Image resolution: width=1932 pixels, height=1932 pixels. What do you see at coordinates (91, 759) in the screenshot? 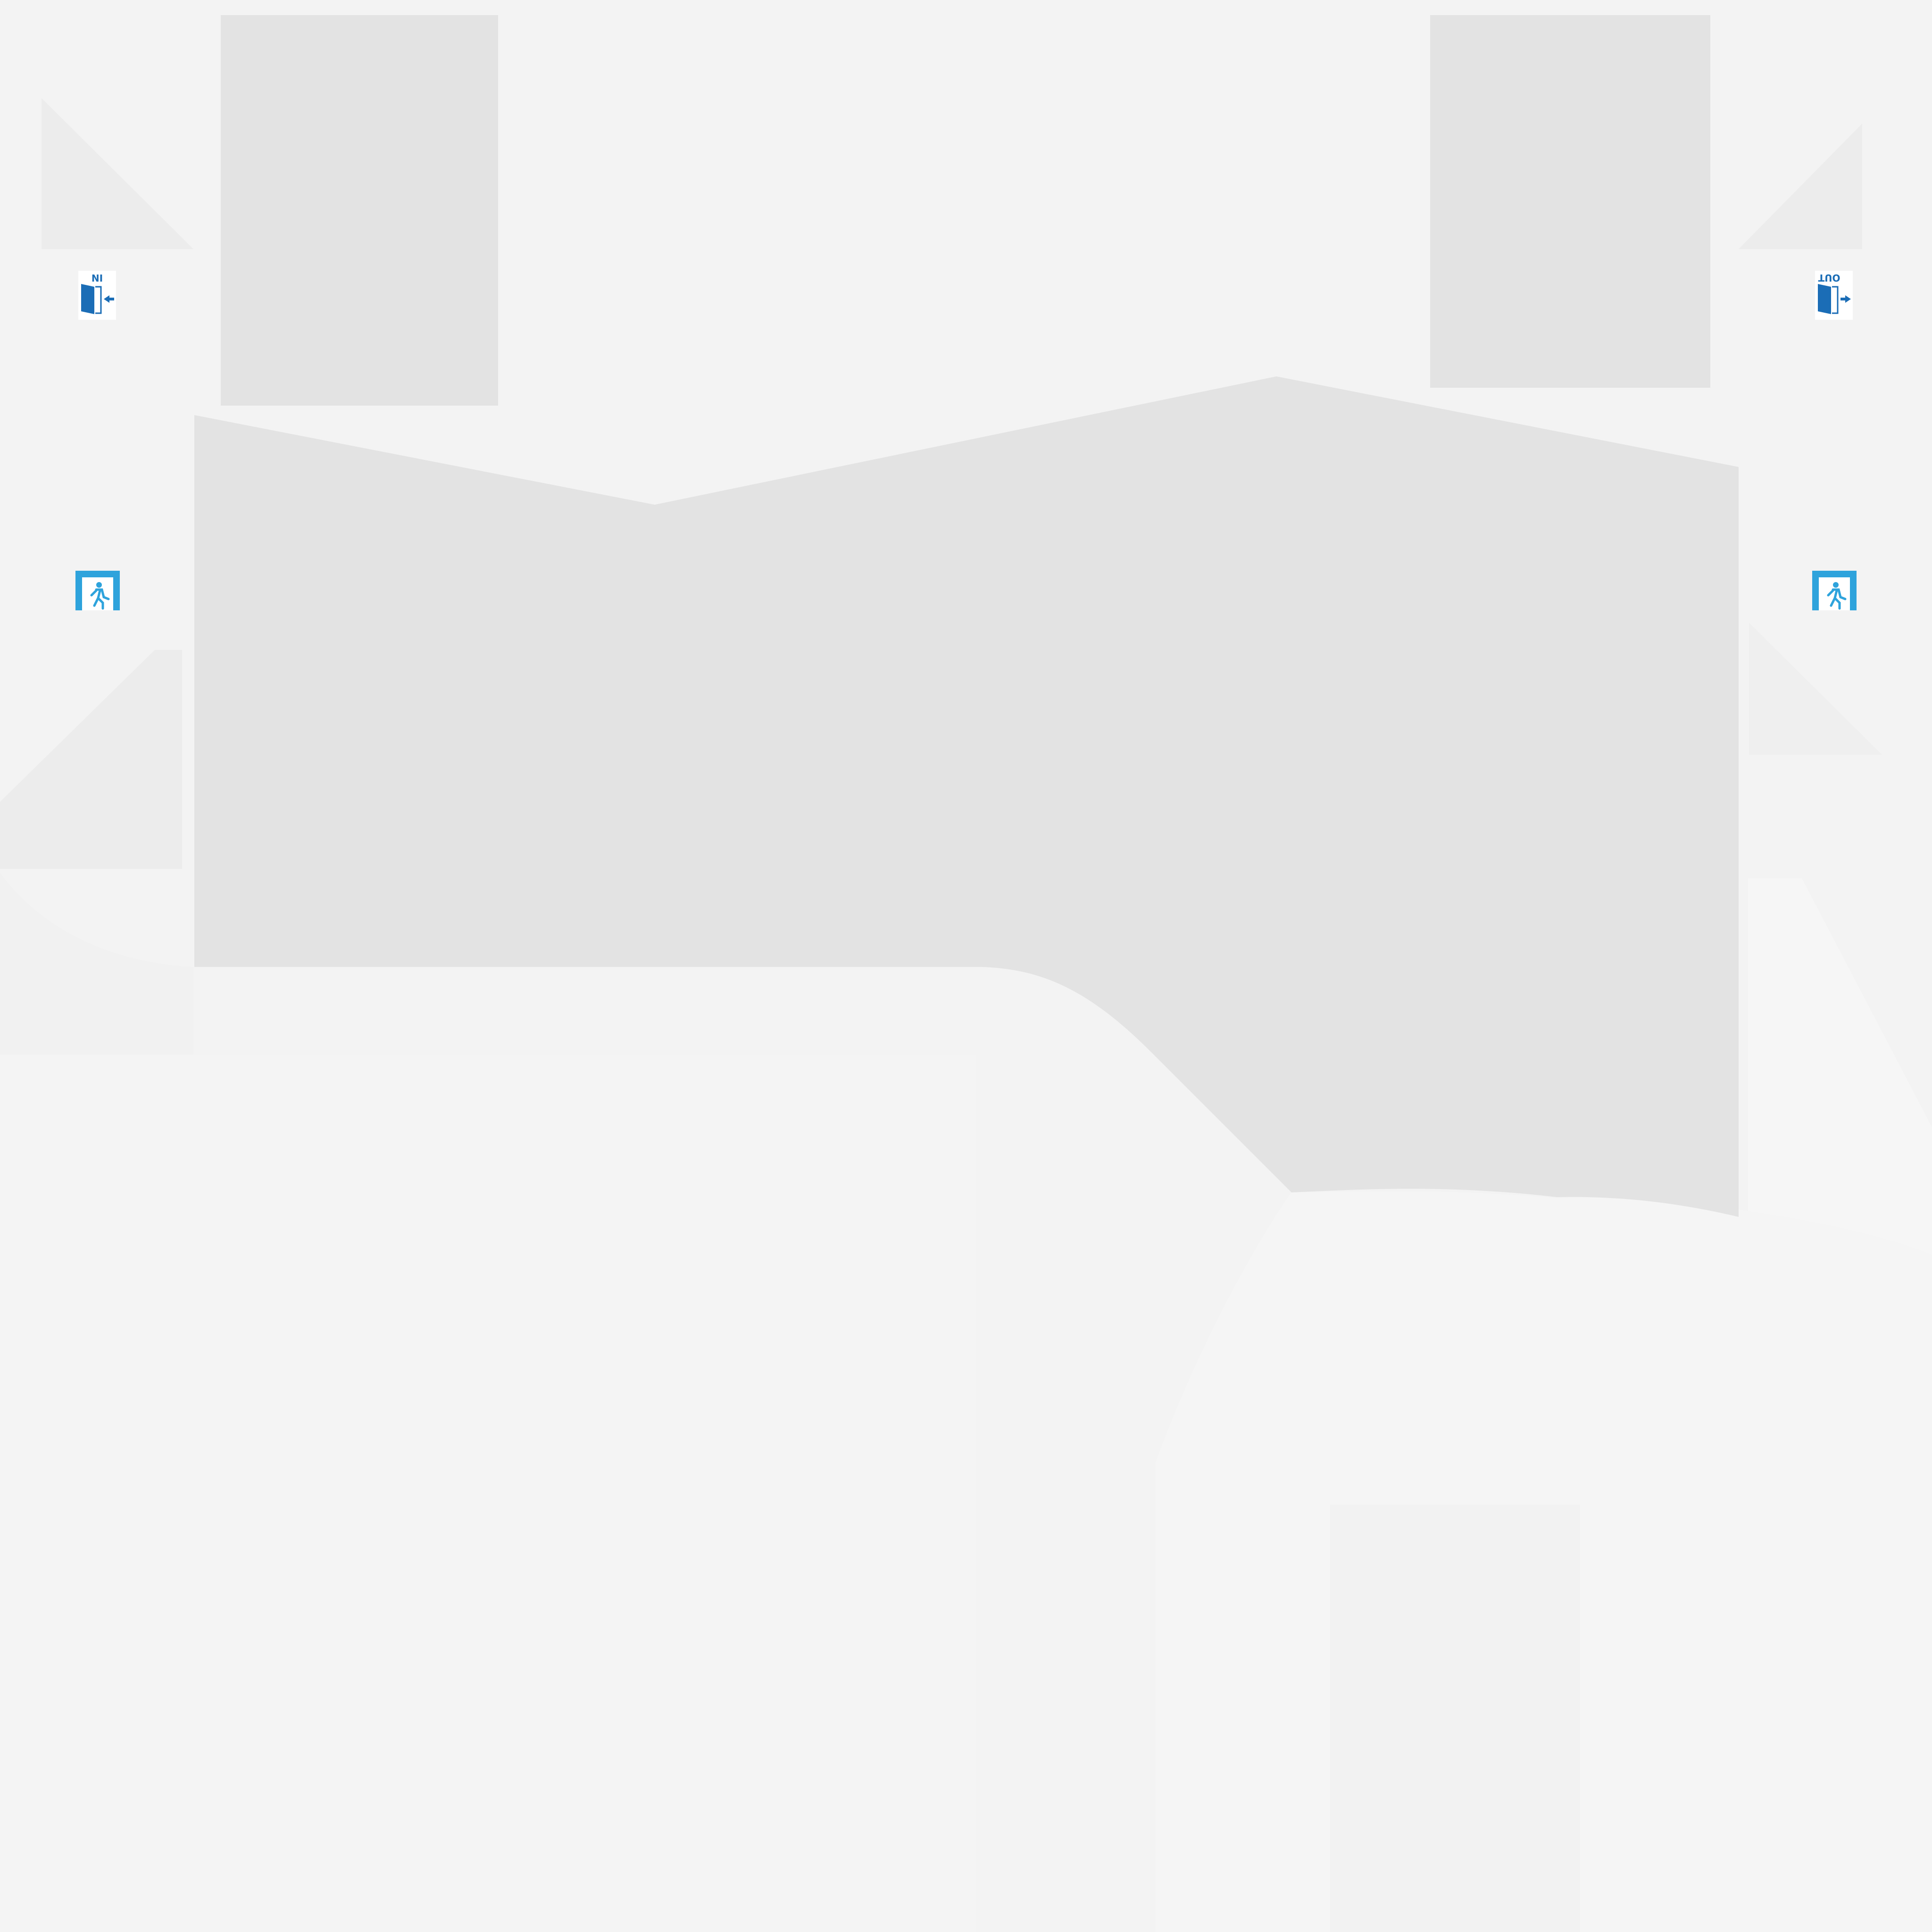
I see `left-ramp-area` at bounding box center [91, 759].